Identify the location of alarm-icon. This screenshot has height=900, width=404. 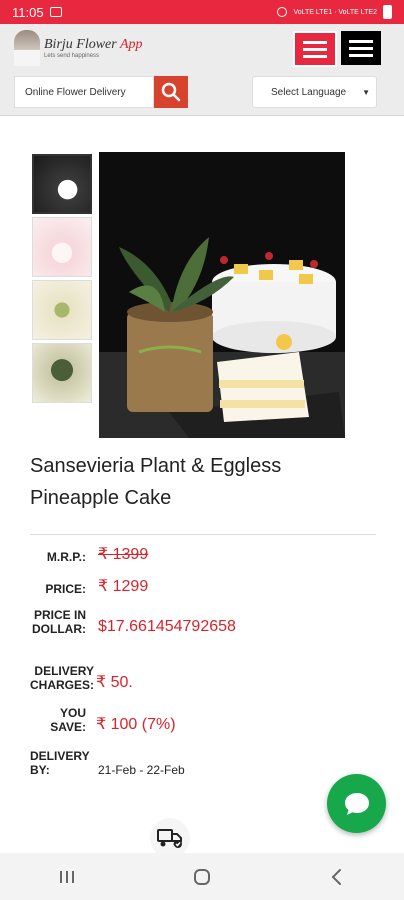
(282, 12).